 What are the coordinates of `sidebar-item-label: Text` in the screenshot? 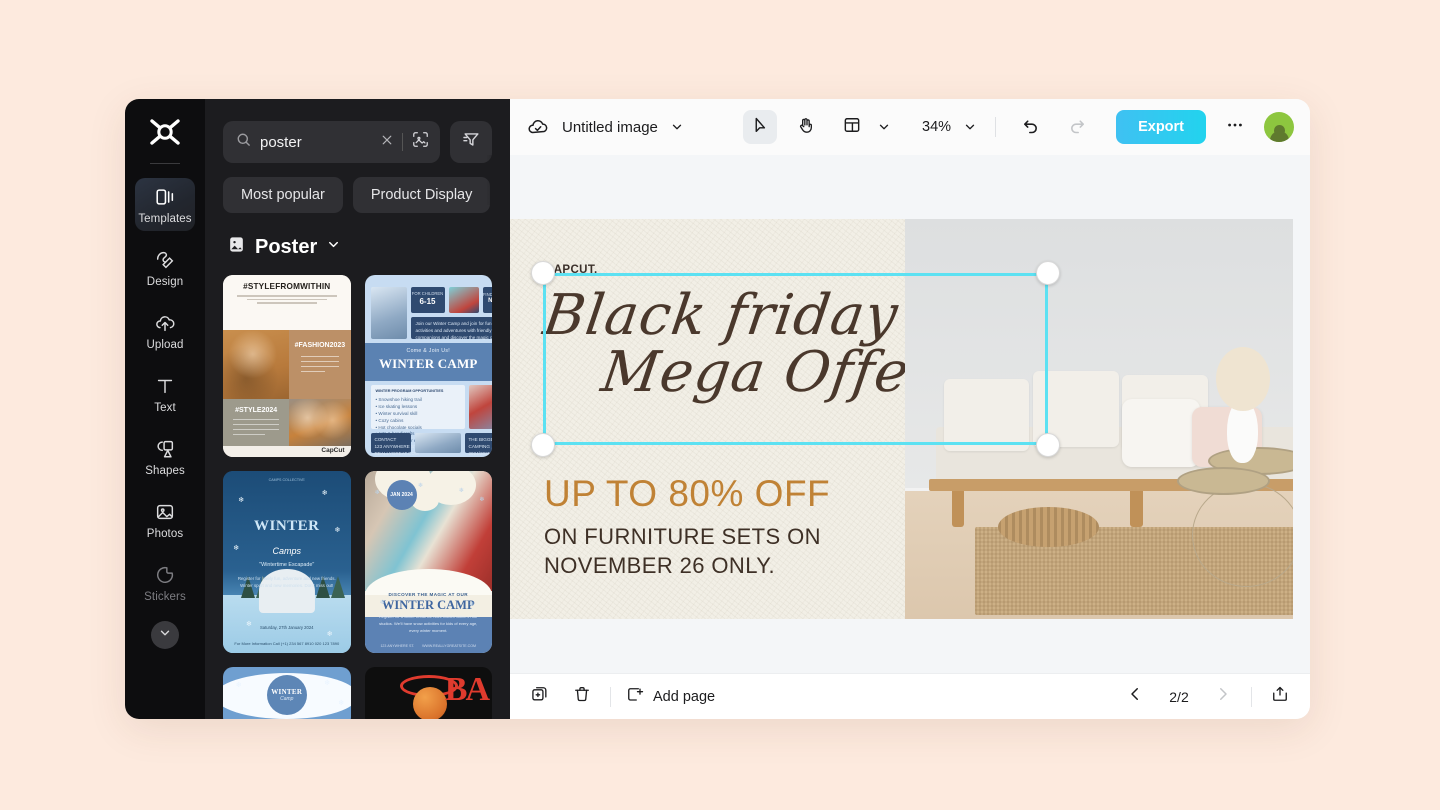 It's located at (165, 408).